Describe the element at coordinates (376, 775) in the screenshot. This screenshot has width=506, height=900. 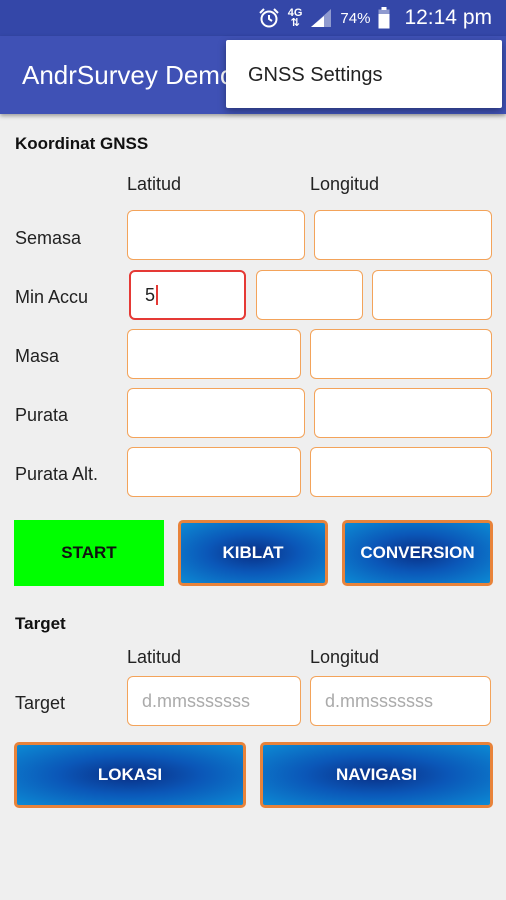
I see `navigasi-button: NAVIGASI` at that location.